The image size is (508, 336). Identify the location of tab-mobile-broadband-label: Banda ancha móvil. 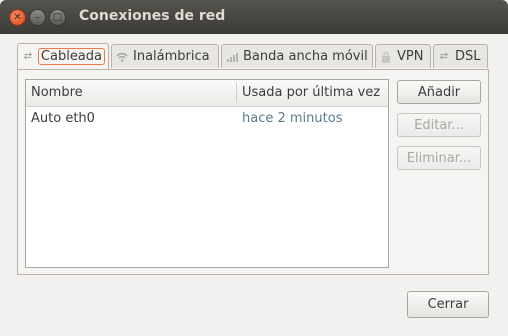
(305, 56).